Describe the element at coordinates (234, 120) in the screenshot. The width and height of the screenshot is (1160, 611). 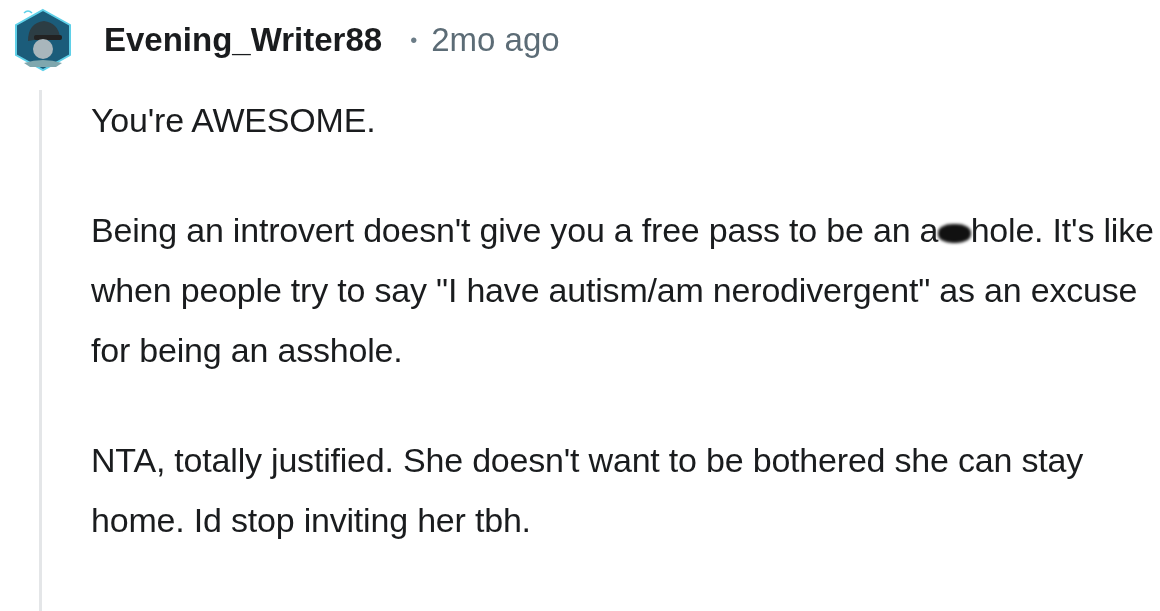
I see `comment-paragraph: You're AWESOME.` at that location.